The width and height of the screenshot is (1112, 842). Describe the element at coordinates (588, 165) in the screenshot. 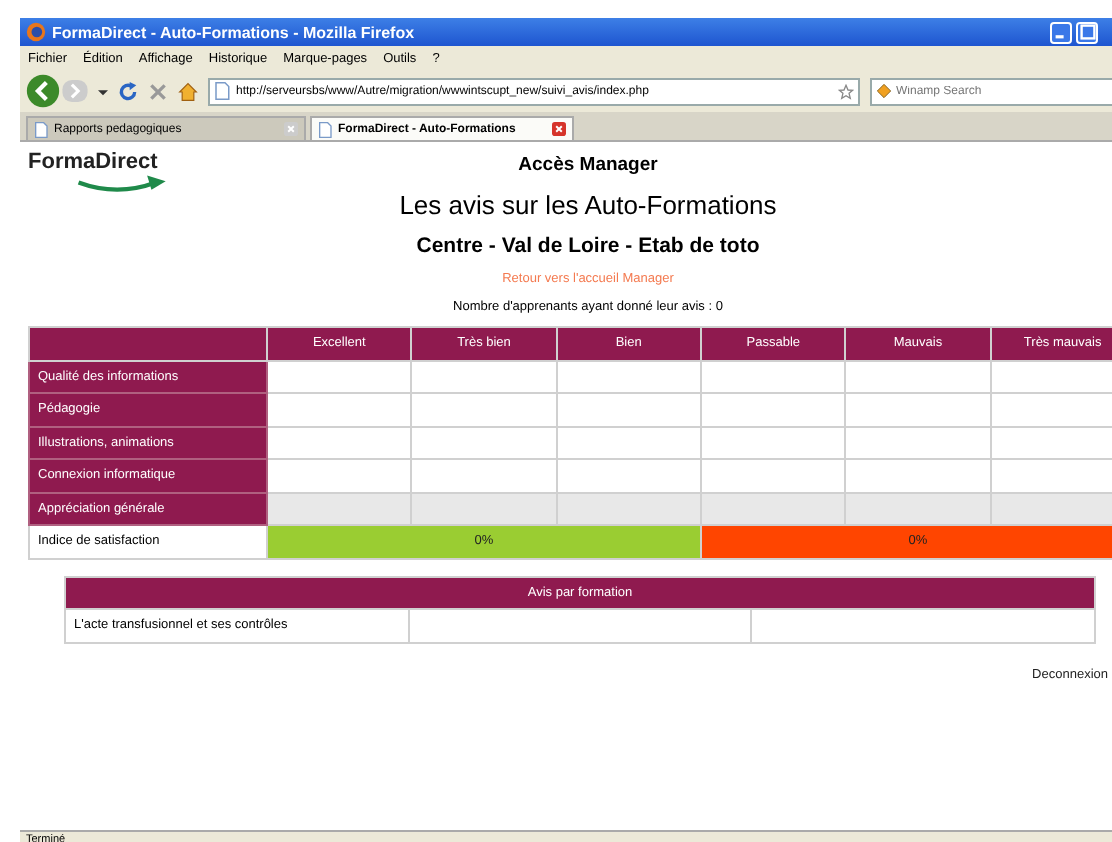

I see `page-heading: Accès Manager` at that location.